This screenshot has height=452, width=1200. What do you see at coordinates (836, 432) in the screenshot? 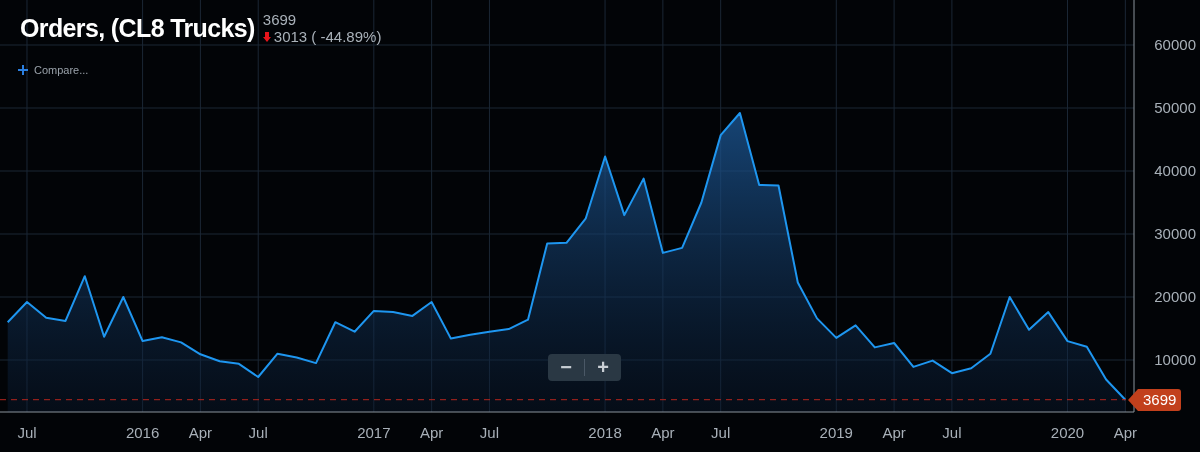
I see `x-axis-label: 2019` at bounding box center [836, 432].